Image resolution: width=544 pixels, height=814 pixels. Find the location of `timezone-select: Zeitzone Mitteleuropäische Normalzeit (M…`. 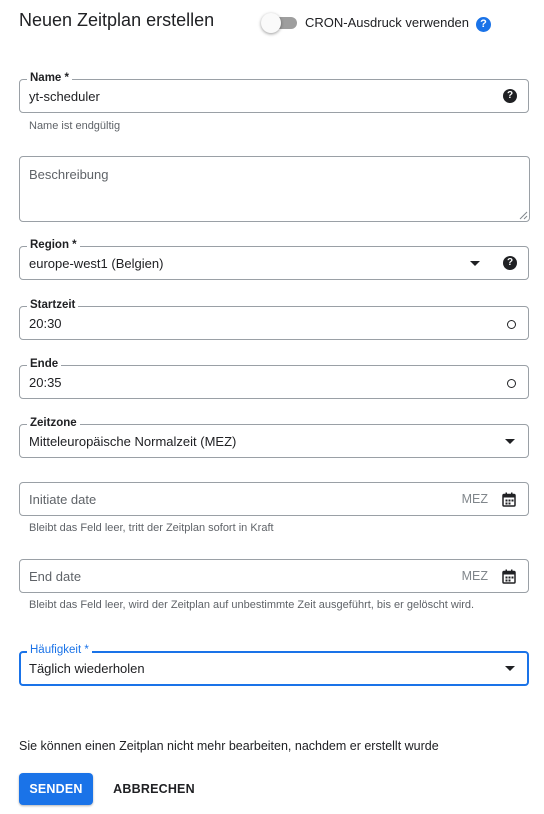

timezone-select: Zeitzone Mitteleuropäische Normalzeit (M… is located at coordinates (274, 437).